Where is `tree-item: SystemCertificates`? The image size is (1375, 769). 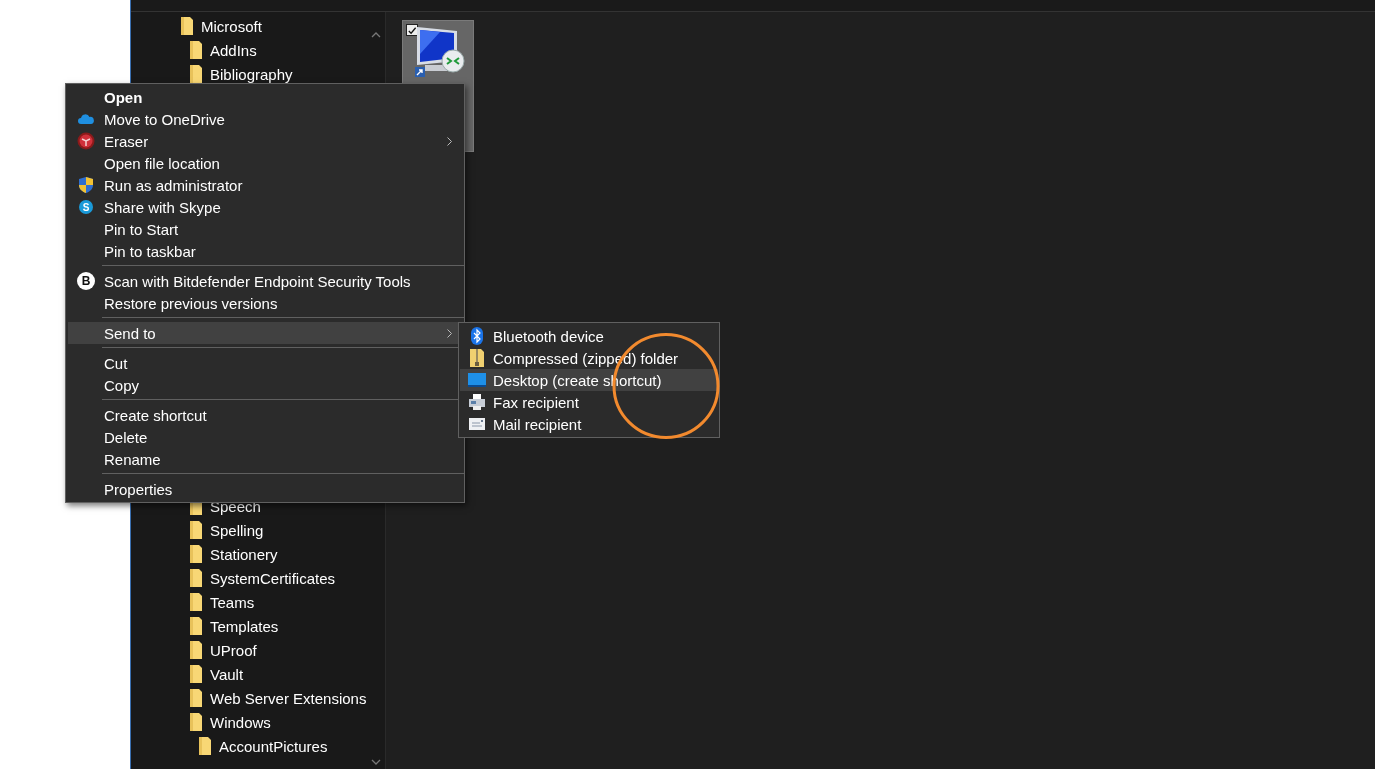
tree-item: SystemCertificates is located at coordinates (233, 578).